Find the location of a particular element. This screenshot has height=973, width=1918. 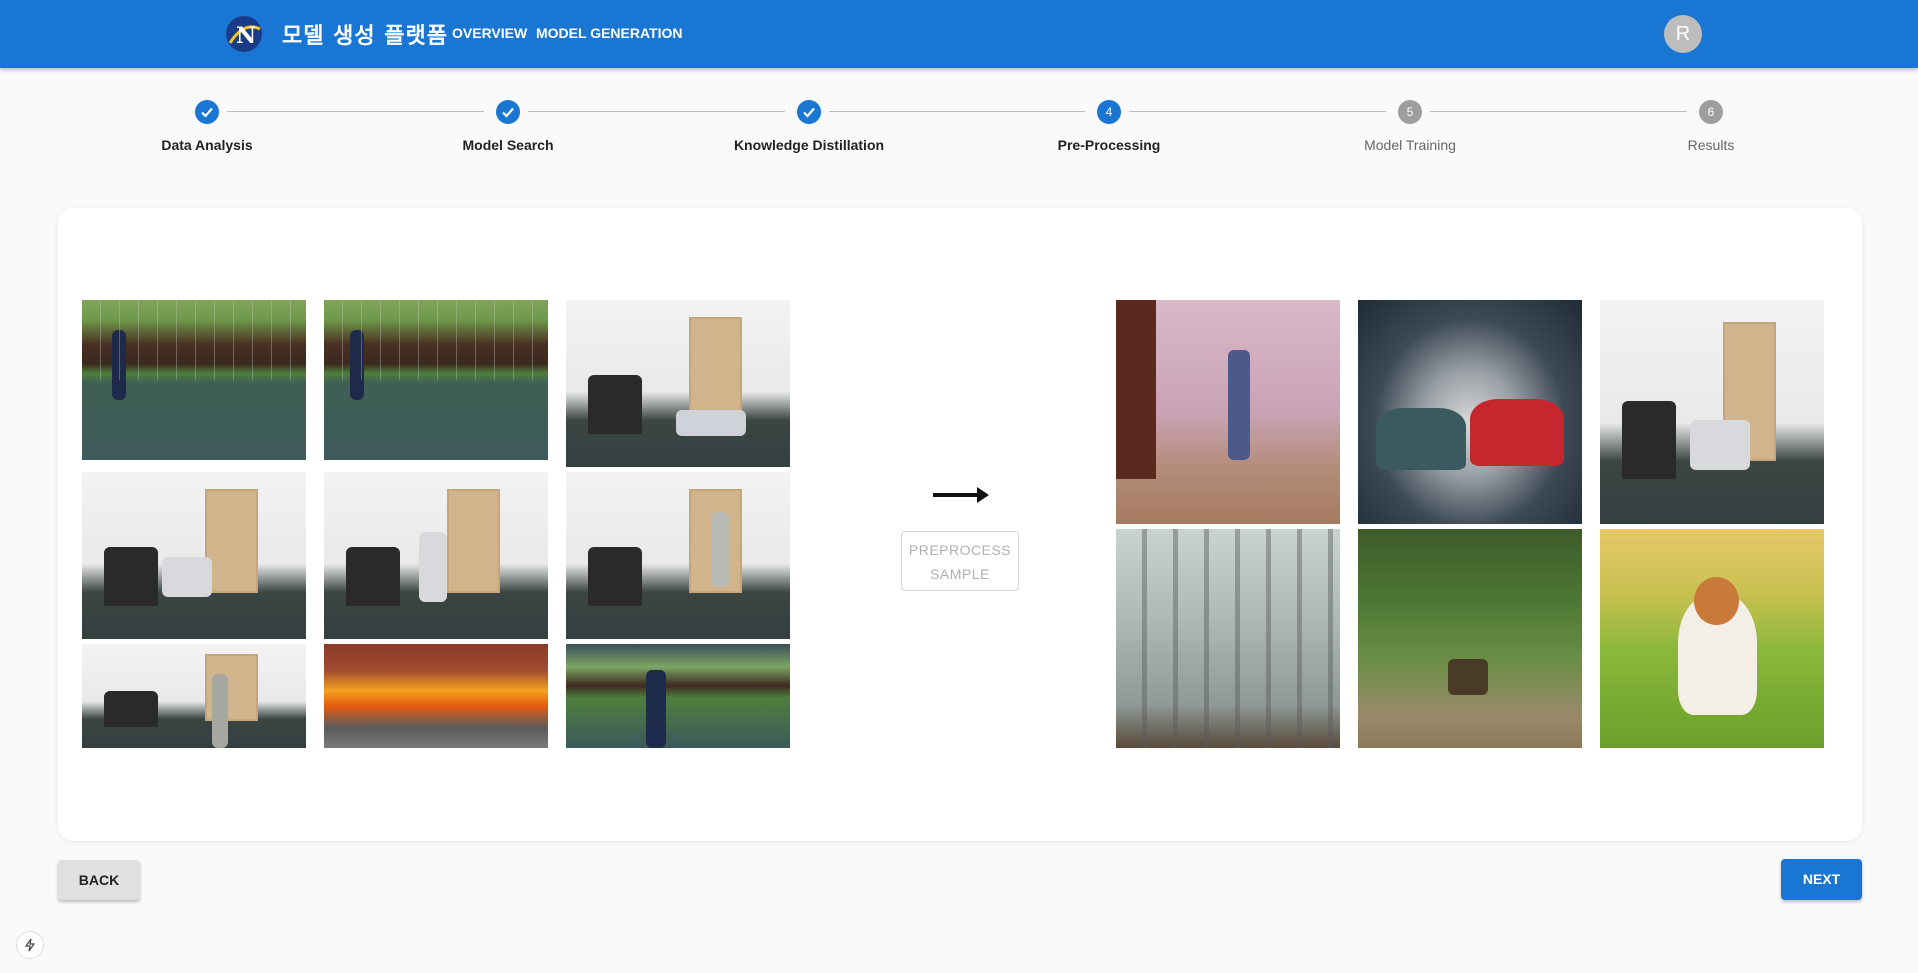

arrow-right-icon is located at coordinates (961, 495).